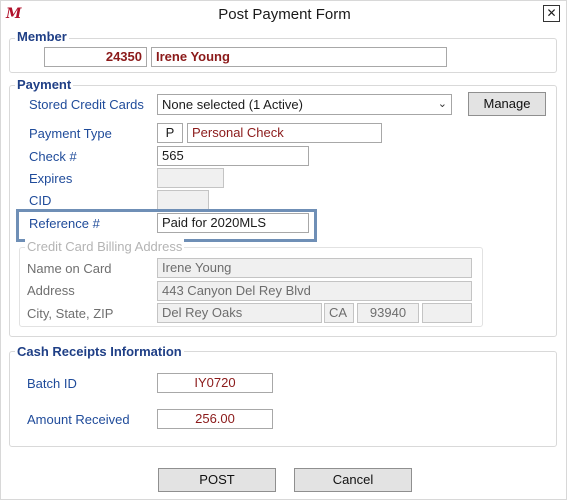 Image resolution: width=567 pixels, height=500 pixels. Describe the element at coordinates (239, 313) in the screenshot. I see `city-field: Del Rey Oaks` at that location.